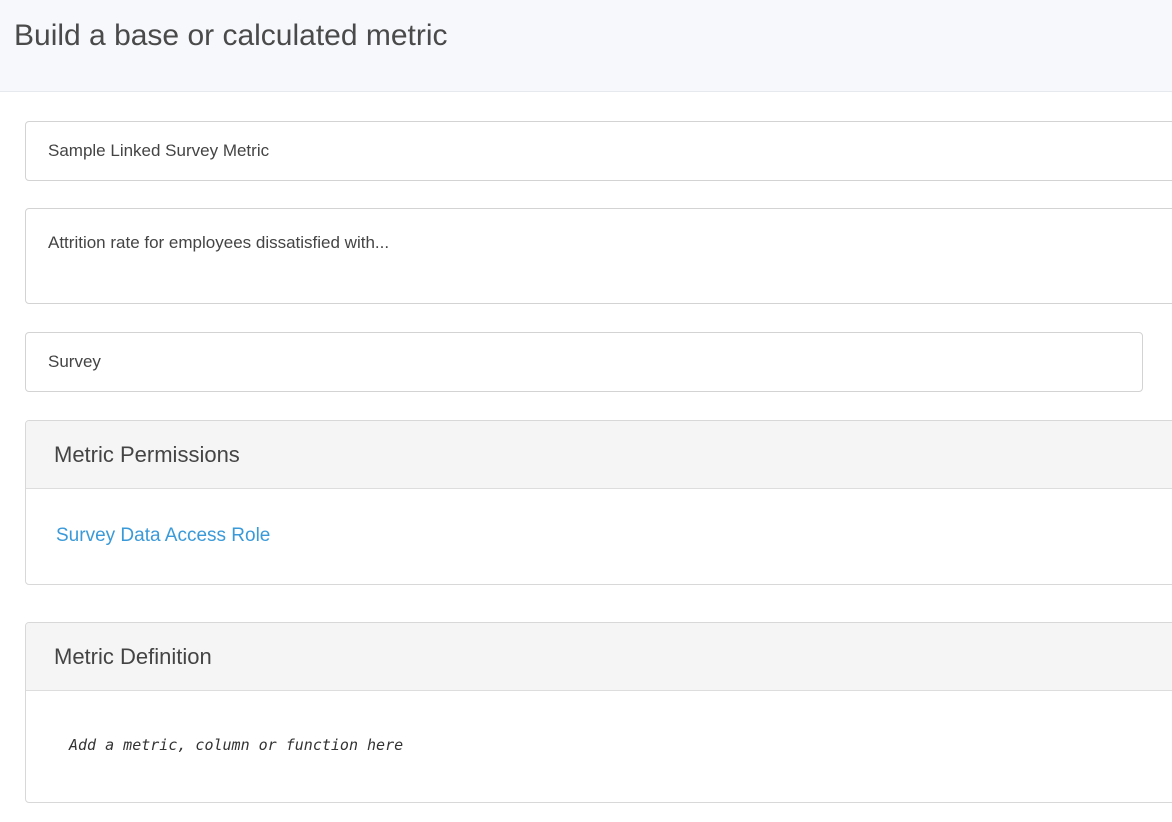  Describe the element at coordinates (598, 151) in the screenshot. I see `metric-name-input: Sample Linked Survey Metric` at that location.